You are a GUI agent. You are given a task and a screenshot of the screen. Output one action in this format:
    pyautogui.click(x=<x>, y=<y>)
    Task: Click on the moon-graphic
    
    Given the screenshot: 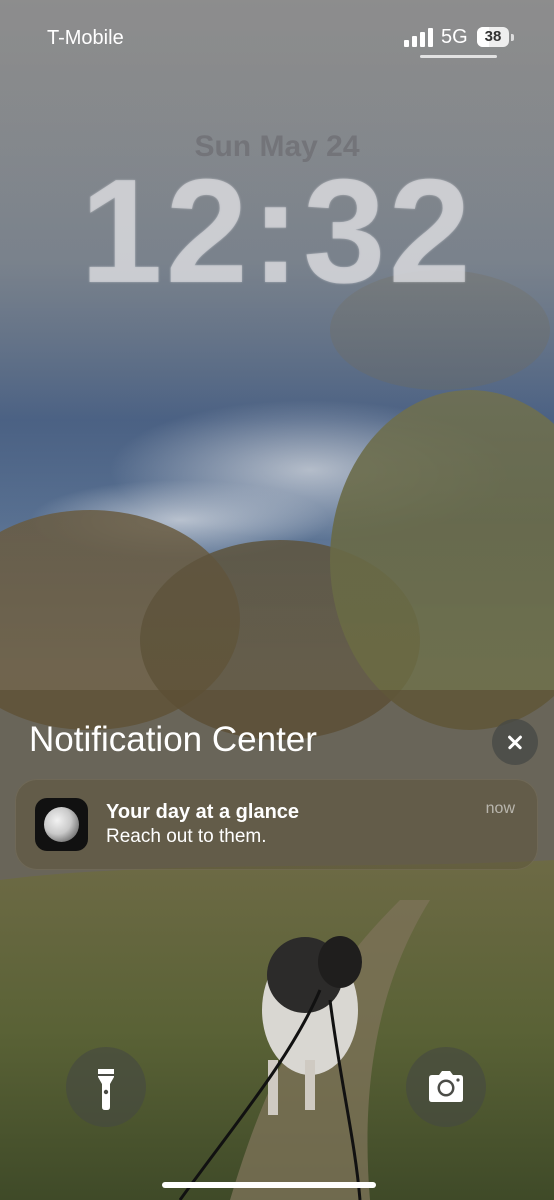 What is the action you would take?
    pyautogui.click(x=61, y=824)
    